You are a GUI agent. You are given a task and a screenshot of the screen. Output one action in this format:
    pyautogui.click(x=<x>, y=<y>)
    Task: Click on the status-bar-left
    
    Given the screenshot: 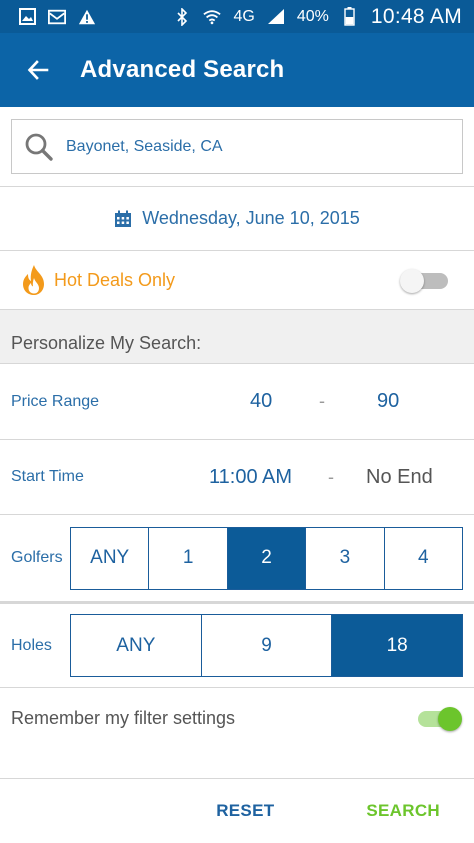 What is the action you would take?
    pyautogui.click(x=57, y=17)
    